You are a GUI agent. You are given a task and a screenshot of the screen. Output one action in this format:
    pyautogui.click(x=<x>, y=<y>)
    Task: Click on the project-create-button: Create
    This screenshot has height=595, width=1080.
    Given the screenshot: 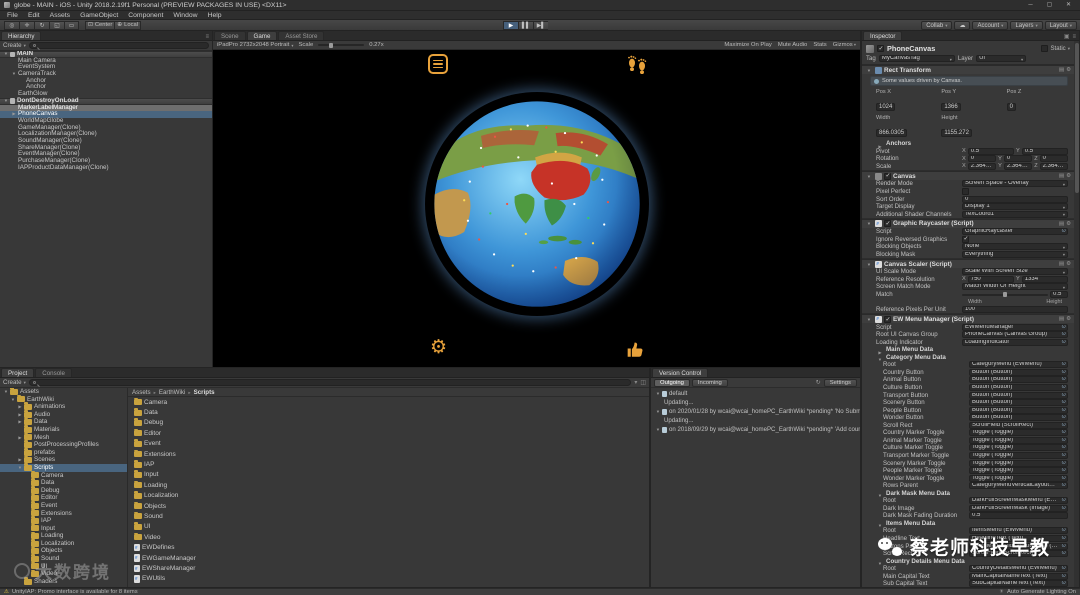 What is the action you would take?
    pyautogui.click(x=14, y=382)
    